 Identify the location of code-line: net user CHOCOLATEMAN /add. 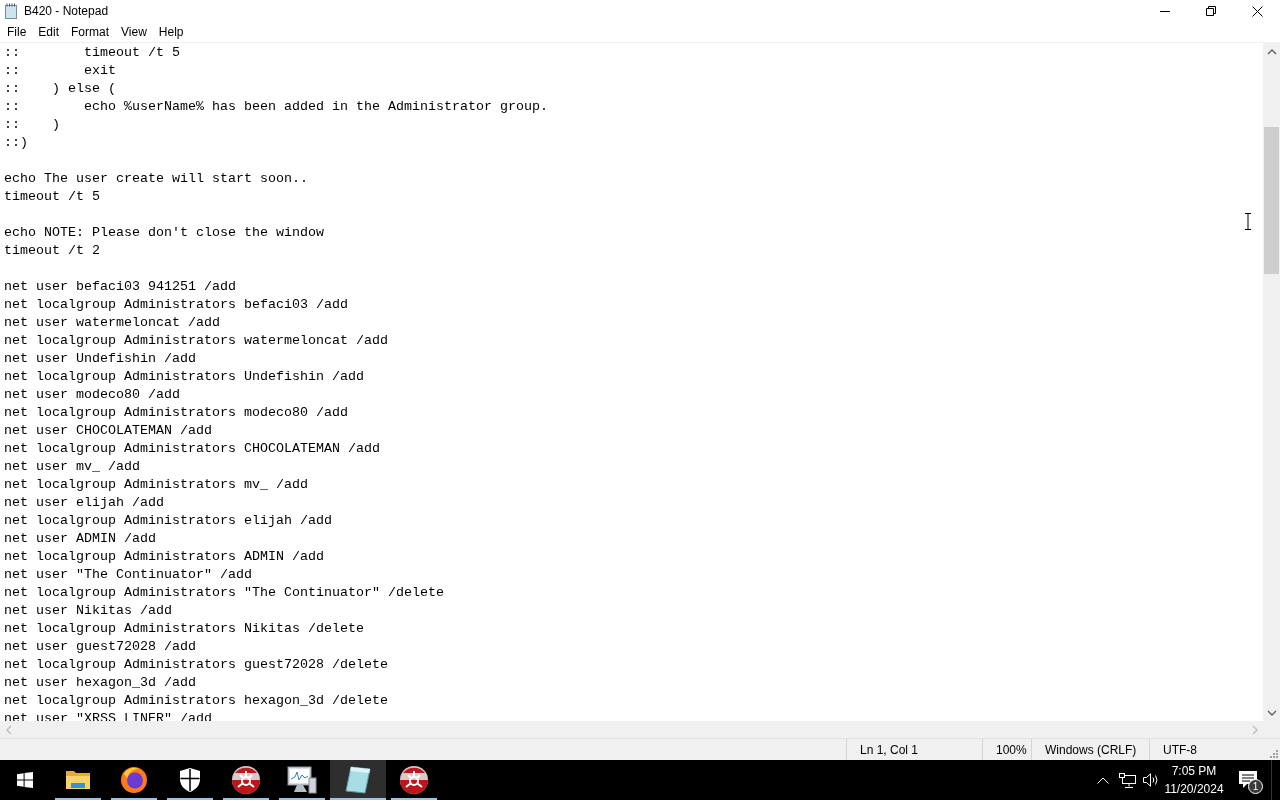
(108, 431).